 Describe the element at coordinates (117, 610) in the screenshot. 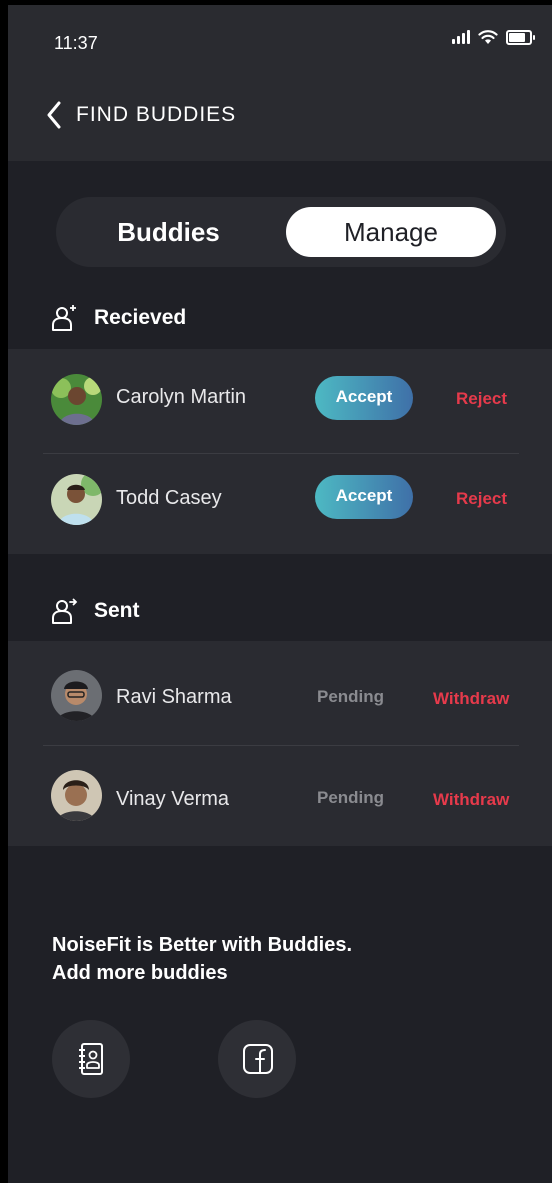

I see `sent-title: Sent` at that location.